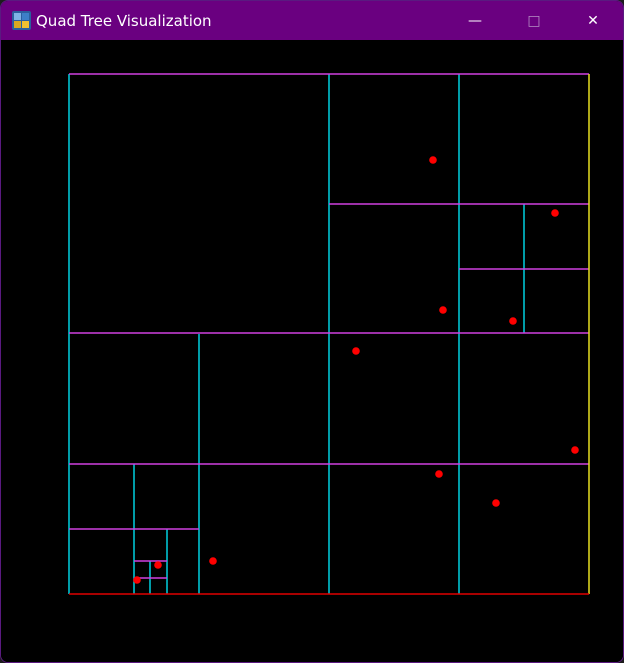 This screenshot has height=663, width=624. I want to click on maximize-icon: □, so click(534, 20).